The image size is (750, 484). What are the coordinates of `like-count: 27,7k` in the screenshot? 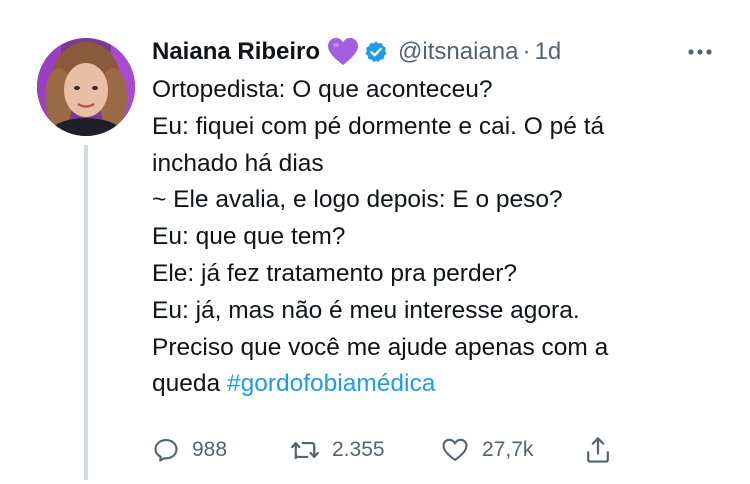 It's located at (508, 449).